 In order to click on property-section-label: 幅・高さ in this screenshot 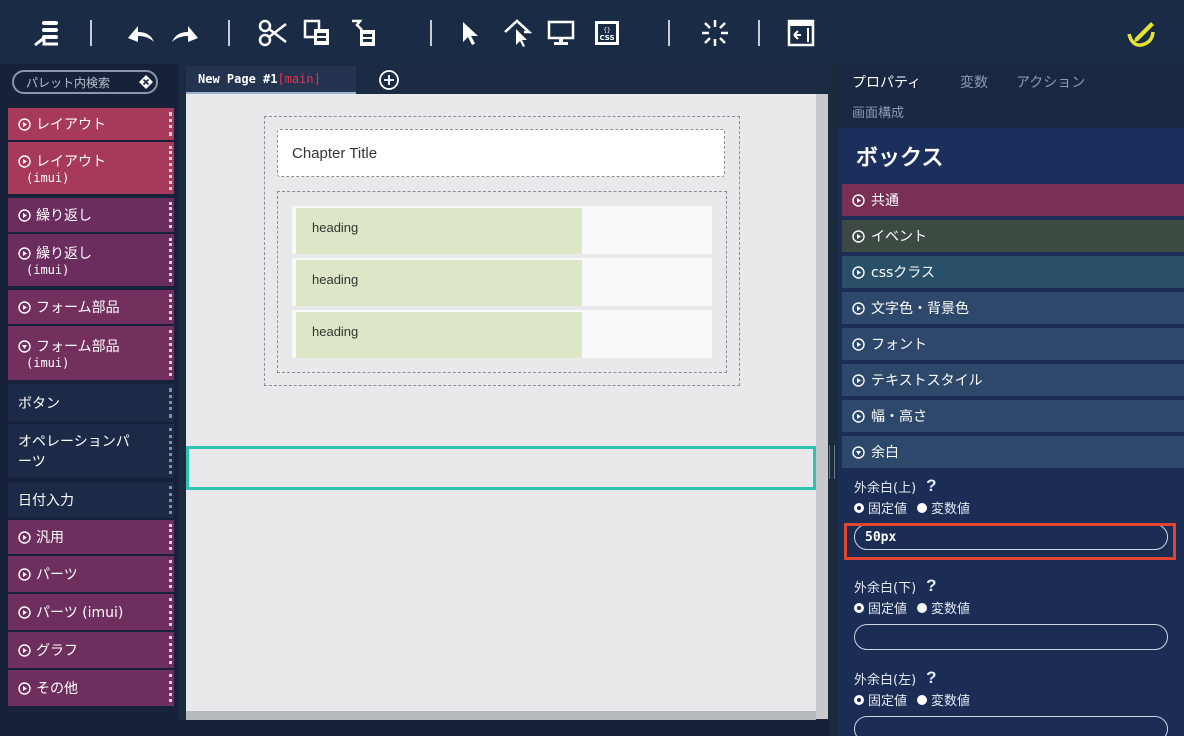, I will do `click(899, 417)`.